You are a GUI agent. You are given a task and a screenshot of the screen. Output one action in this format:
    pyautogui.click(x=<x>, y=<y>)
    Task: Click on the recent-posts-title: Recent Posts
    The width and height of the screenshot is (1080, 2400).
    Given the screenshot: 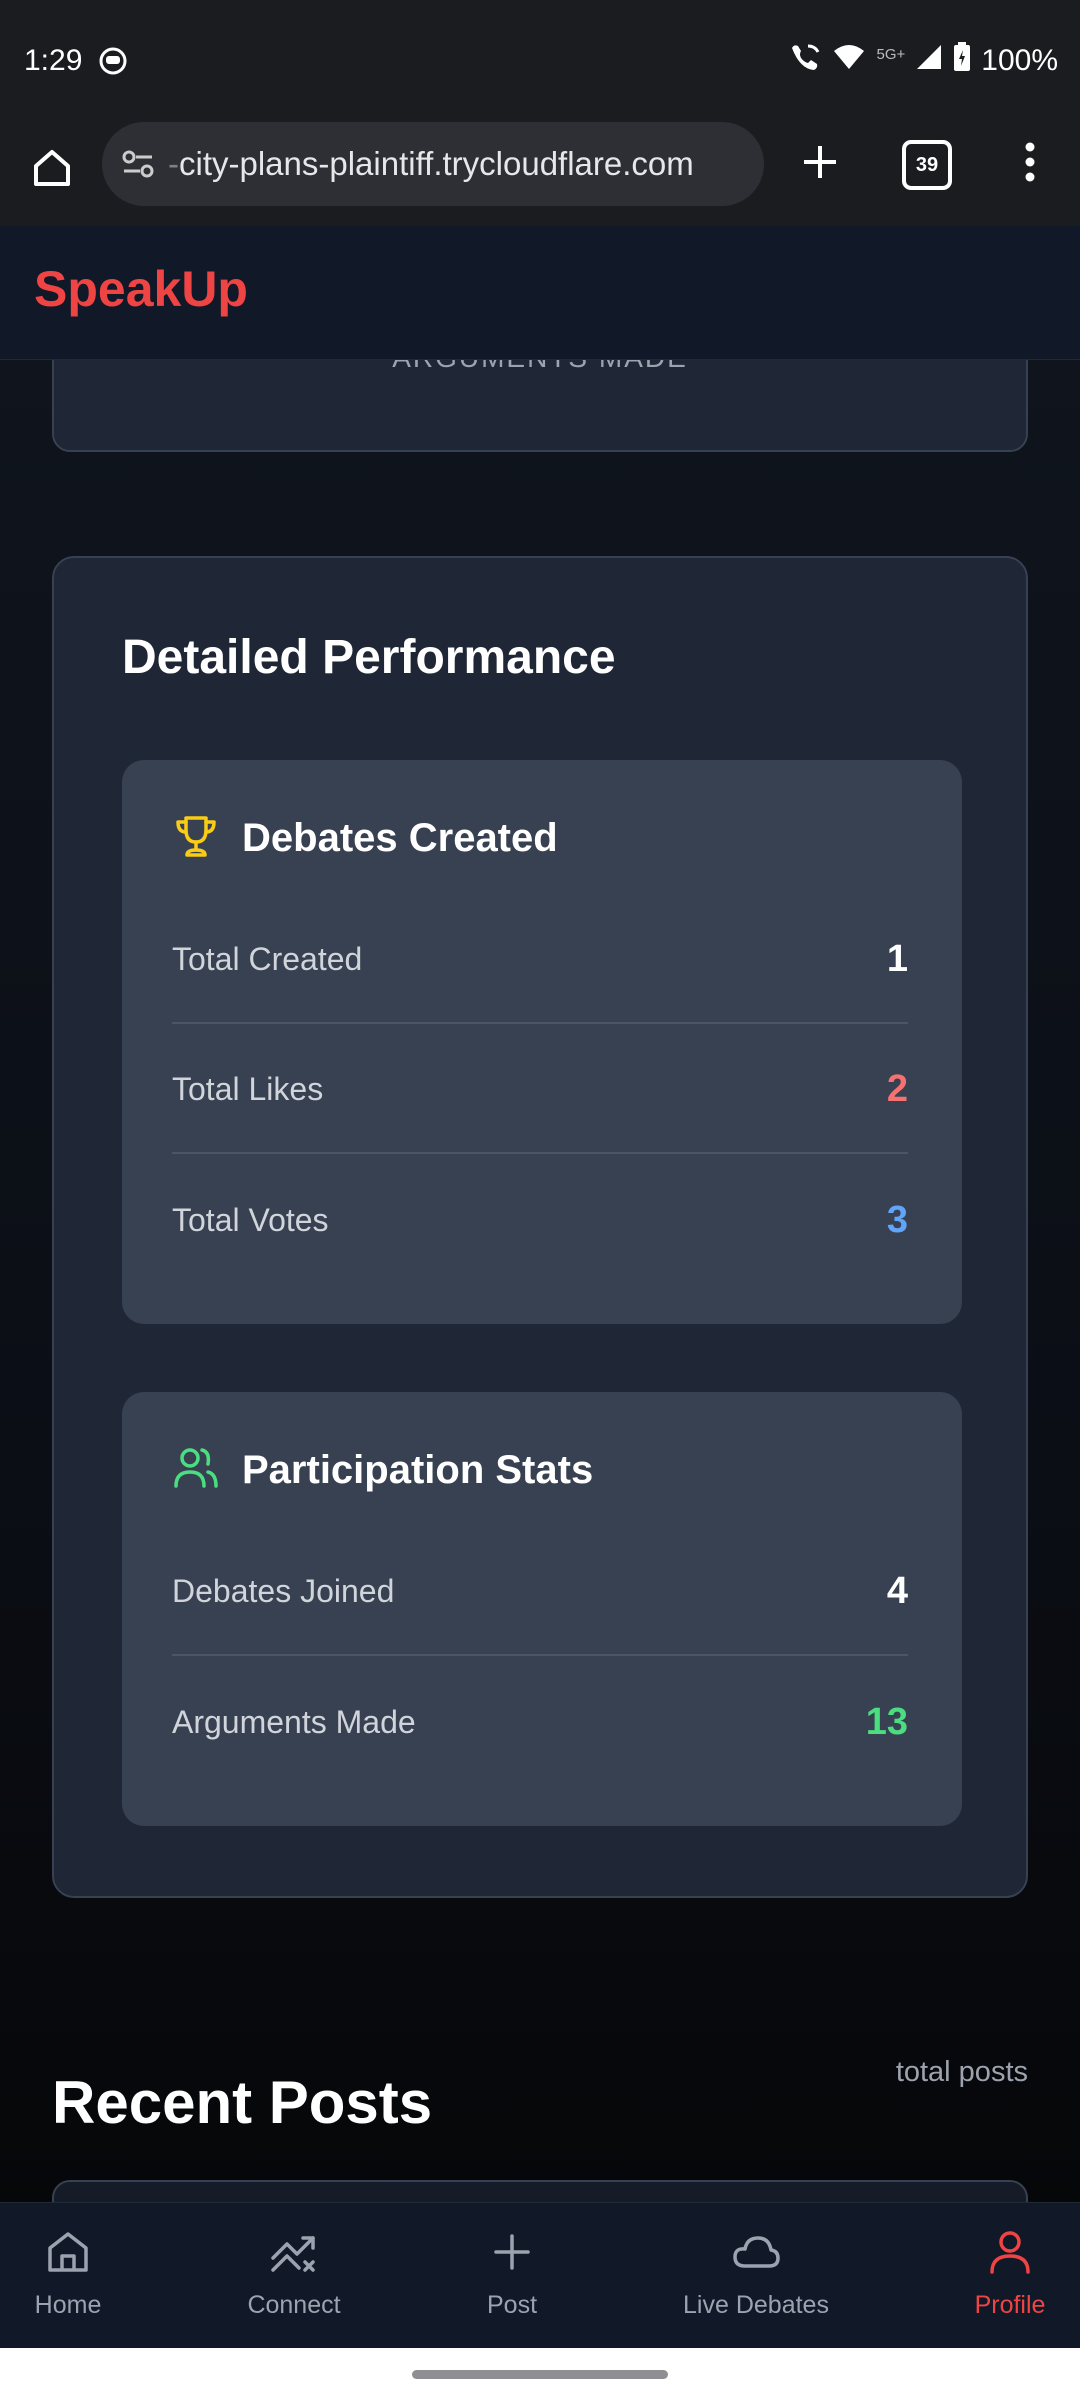 What is the action you would take?
    pyautogui.click(x=242, y=2102)
    